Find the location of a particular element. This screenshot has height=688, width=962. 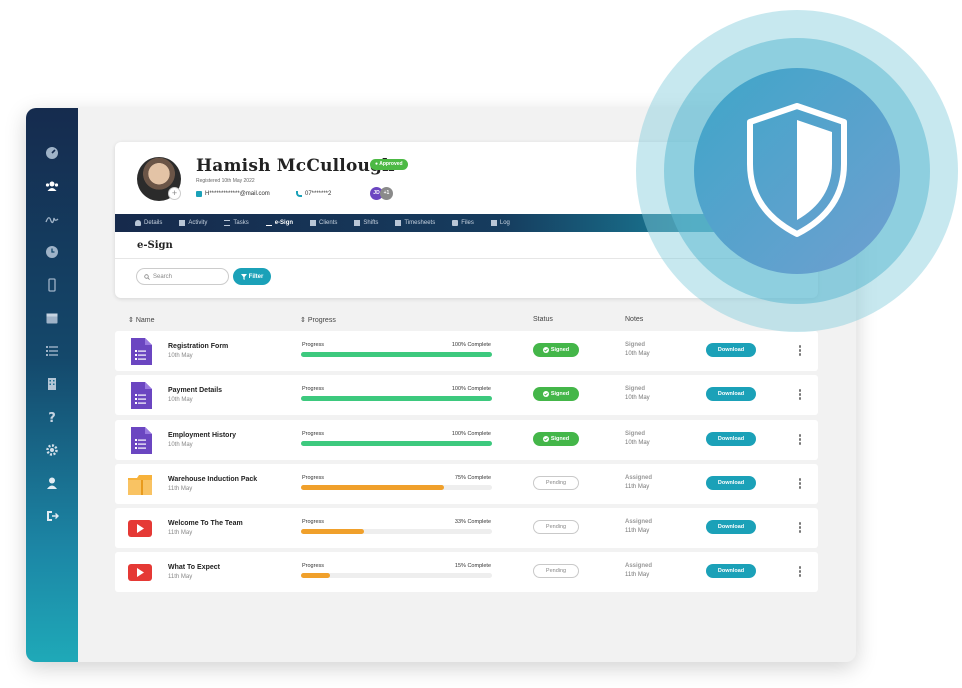

video-icon is located at coordinates (140, 528).